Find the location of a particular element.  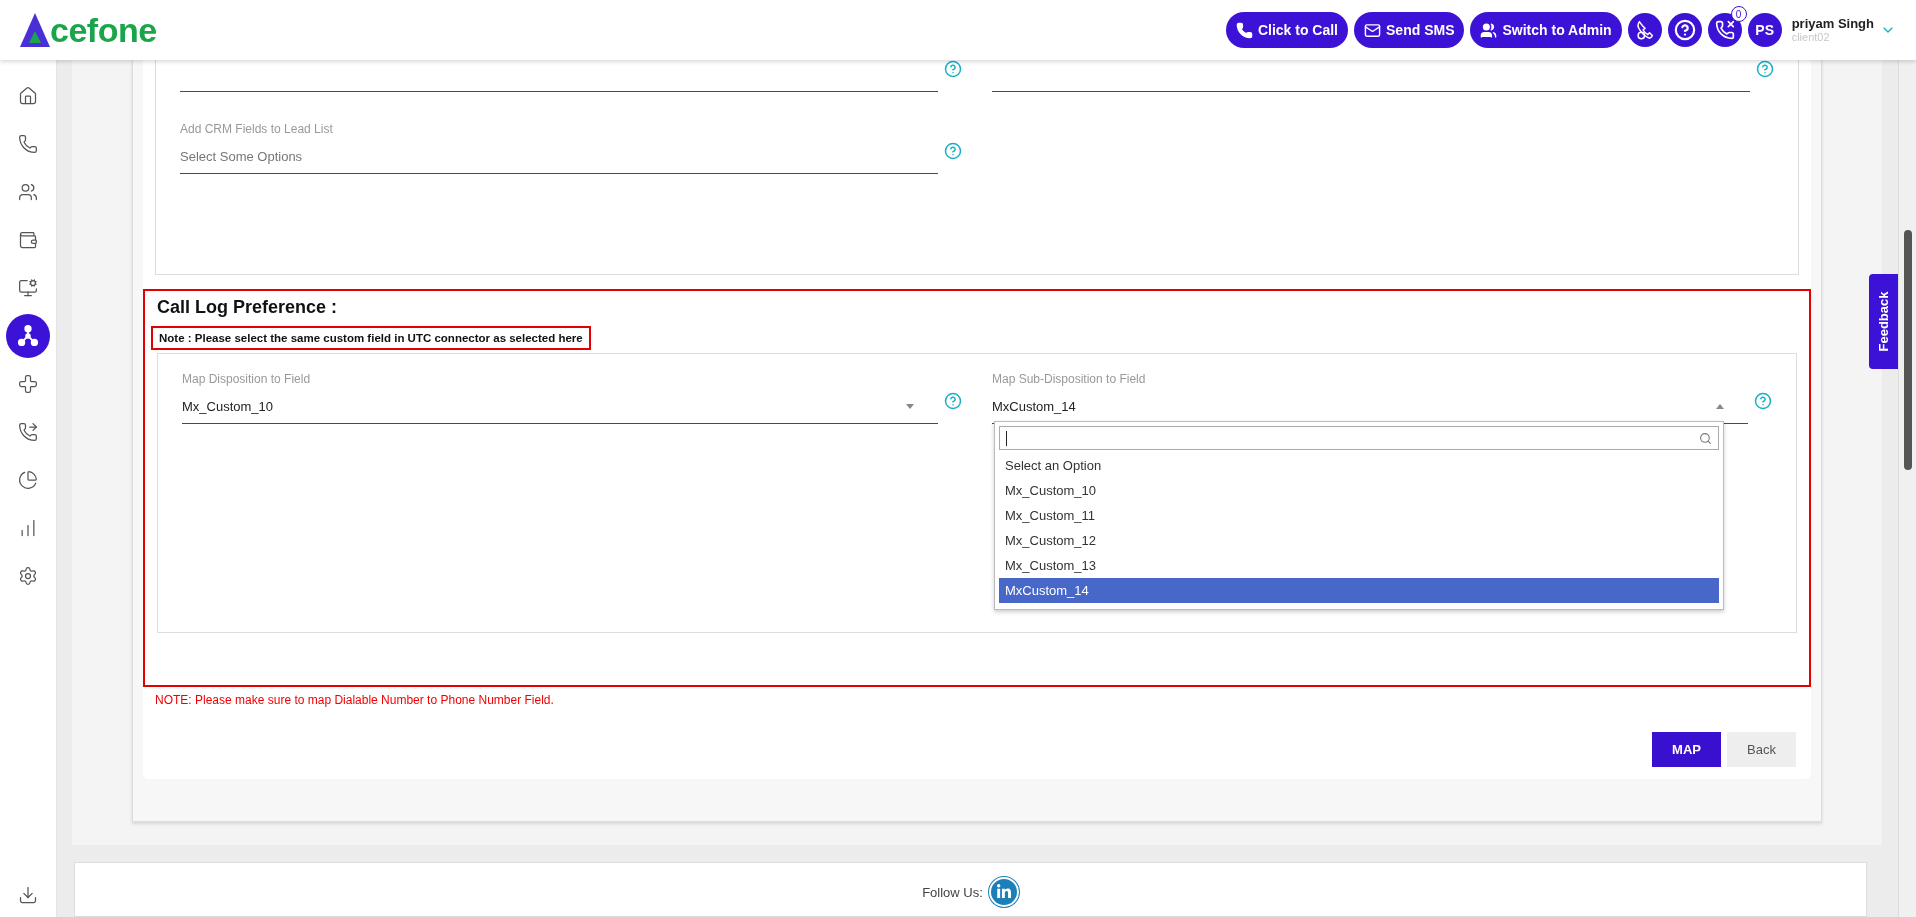

feedback-tab: Feedback is located at coordinates (1883, 321).